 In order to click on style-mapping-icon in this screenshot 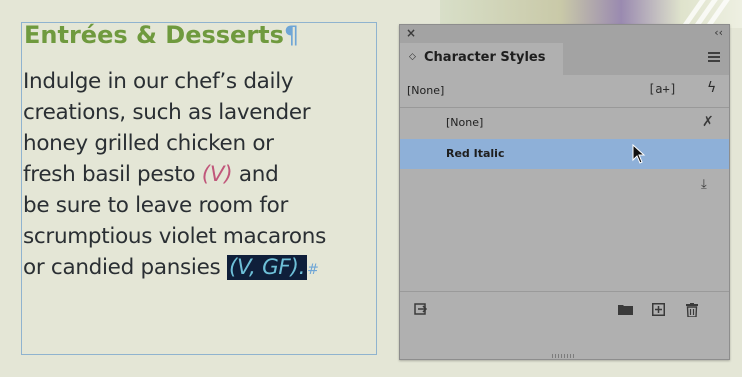, I will do `click(421, 312)`.